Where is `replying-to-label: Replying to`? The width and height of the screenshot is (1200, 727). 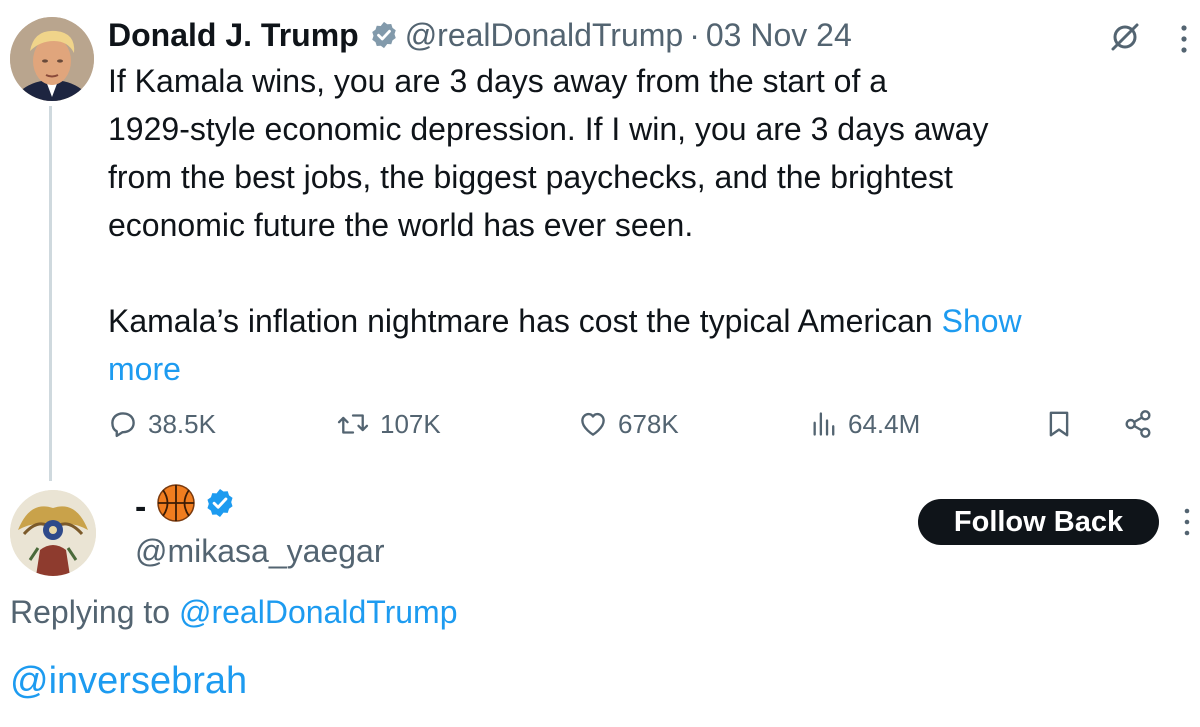
replying-to-label: Replying to is located at coordinates (90, 612).